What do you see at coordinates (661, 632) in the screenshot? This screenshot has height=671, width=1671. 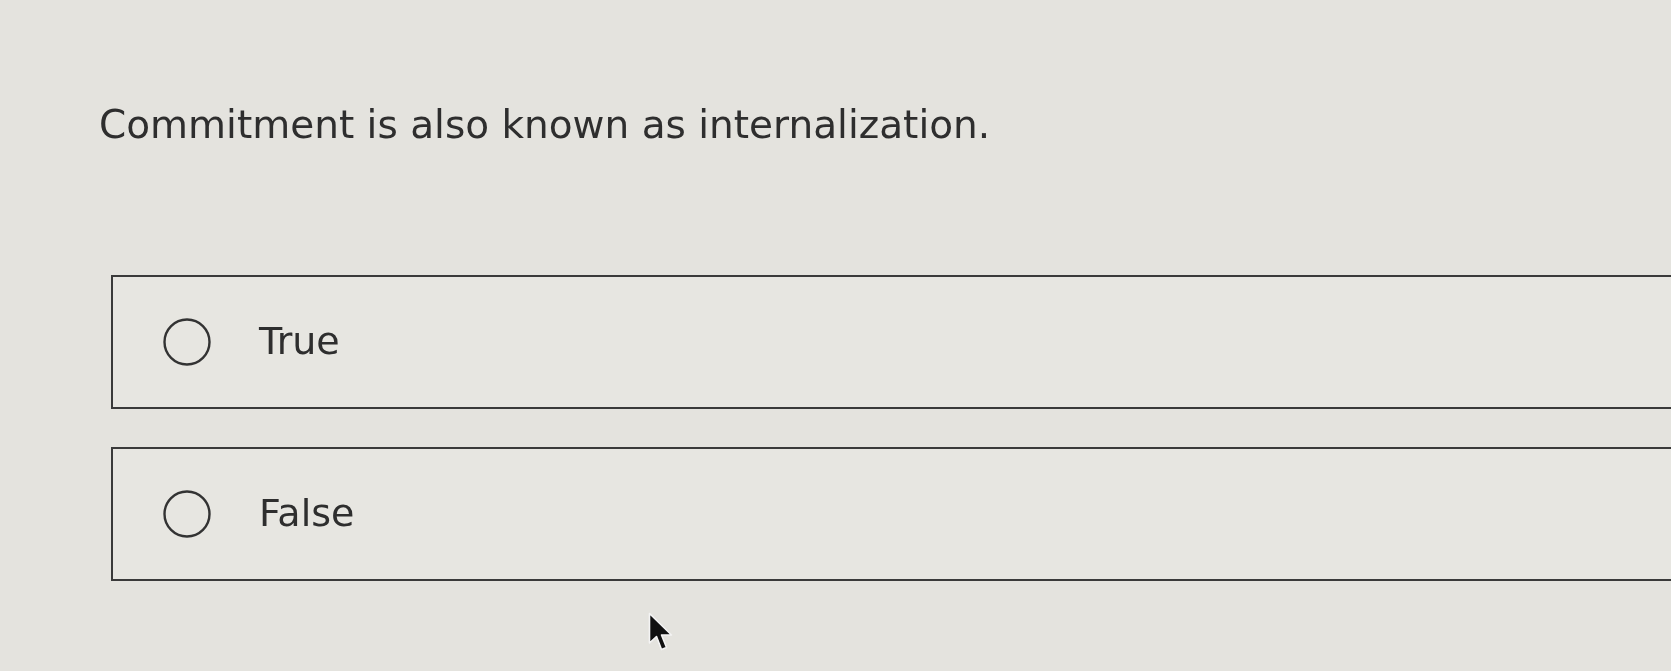 I see `mouse-pointer-icon` at bounding box center [661, 632].